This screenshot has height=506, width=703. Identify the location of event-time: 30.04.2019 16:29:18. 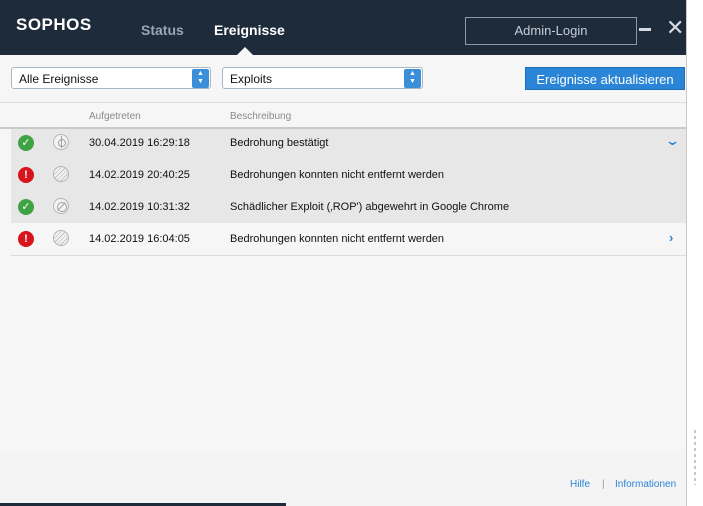
(139, 143).